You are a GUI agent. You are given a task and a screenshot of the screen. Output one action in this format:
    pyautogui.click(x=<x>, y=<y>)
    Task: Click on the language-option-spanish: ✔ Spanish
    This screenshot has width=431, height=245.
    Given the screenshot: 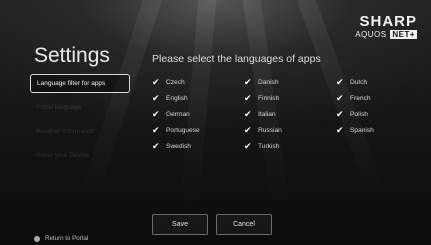 What is the action you would take?
    pyautogui.click(x=379, y=130)
    